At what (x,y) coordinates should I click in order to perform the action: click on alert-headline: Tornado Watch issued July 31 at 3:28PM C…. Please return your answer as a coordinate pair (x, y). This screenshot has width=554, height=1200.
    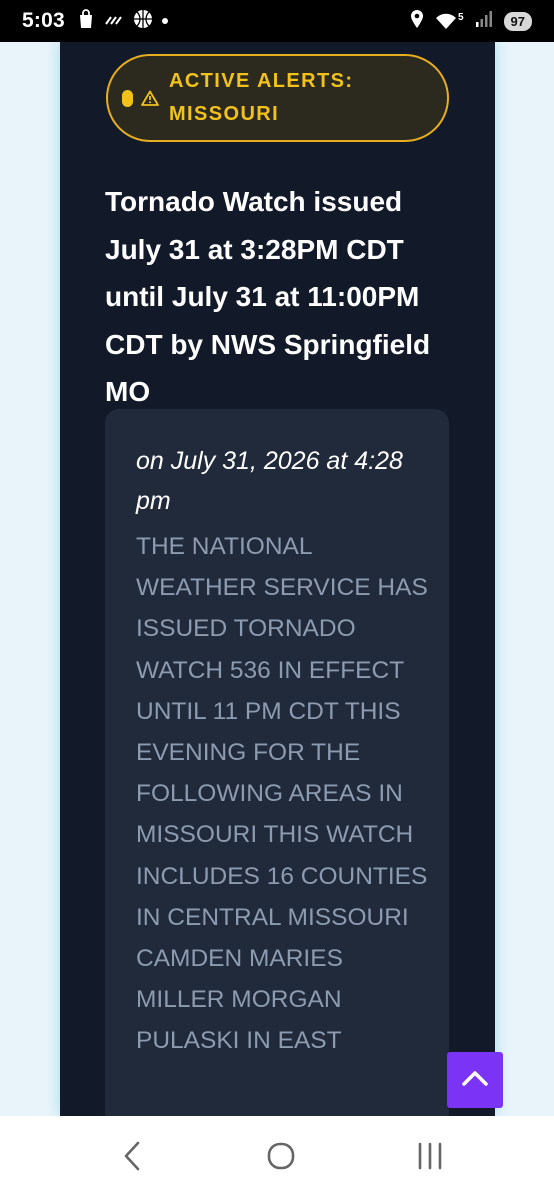
    Looking at the image, I should click on (268, 296).